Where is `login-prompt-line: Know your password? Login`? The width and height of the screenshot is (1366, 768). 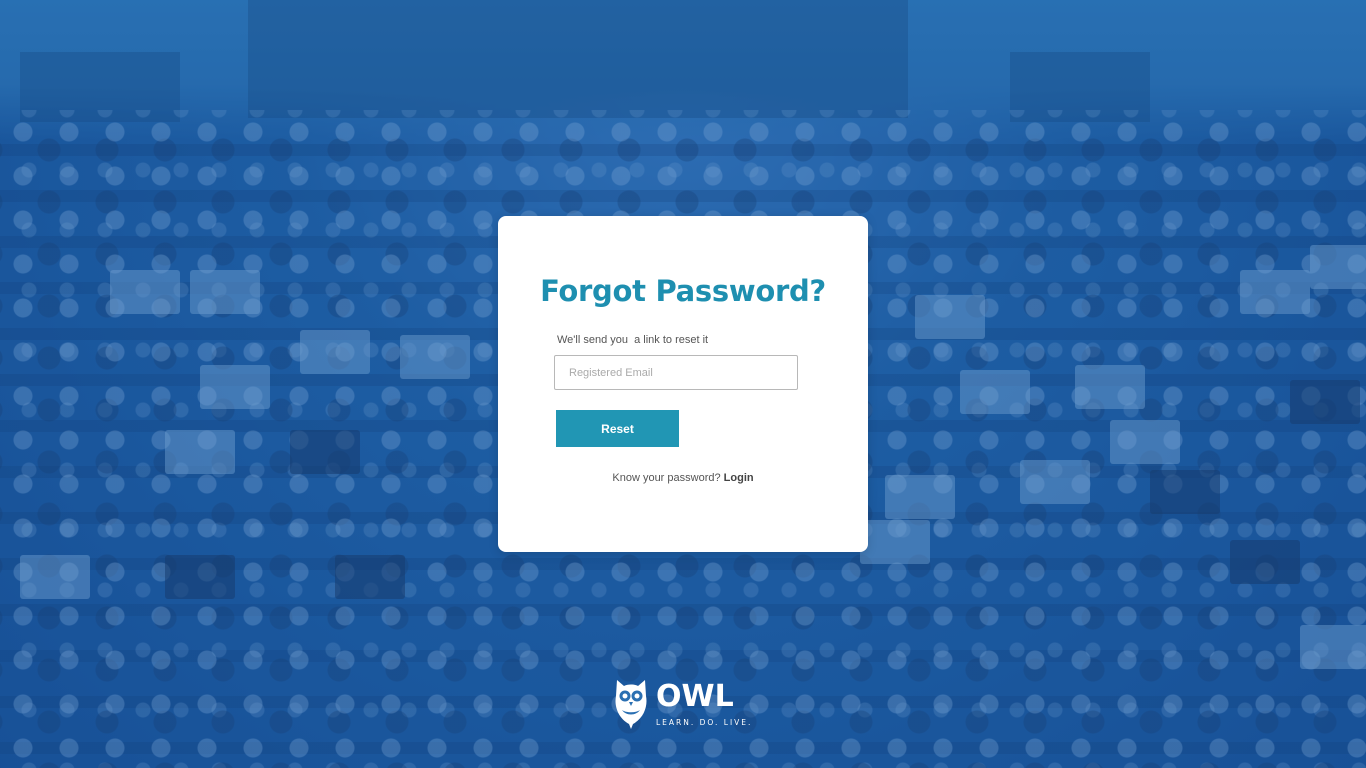 login-prompt-line: Know your password? Login is located at coordinates (683, 478).